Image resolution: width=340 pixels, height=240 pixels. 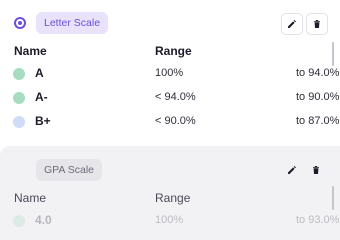 I want to click on gpa-scale-chip: GPA Scale, so click(x=69, y=170).